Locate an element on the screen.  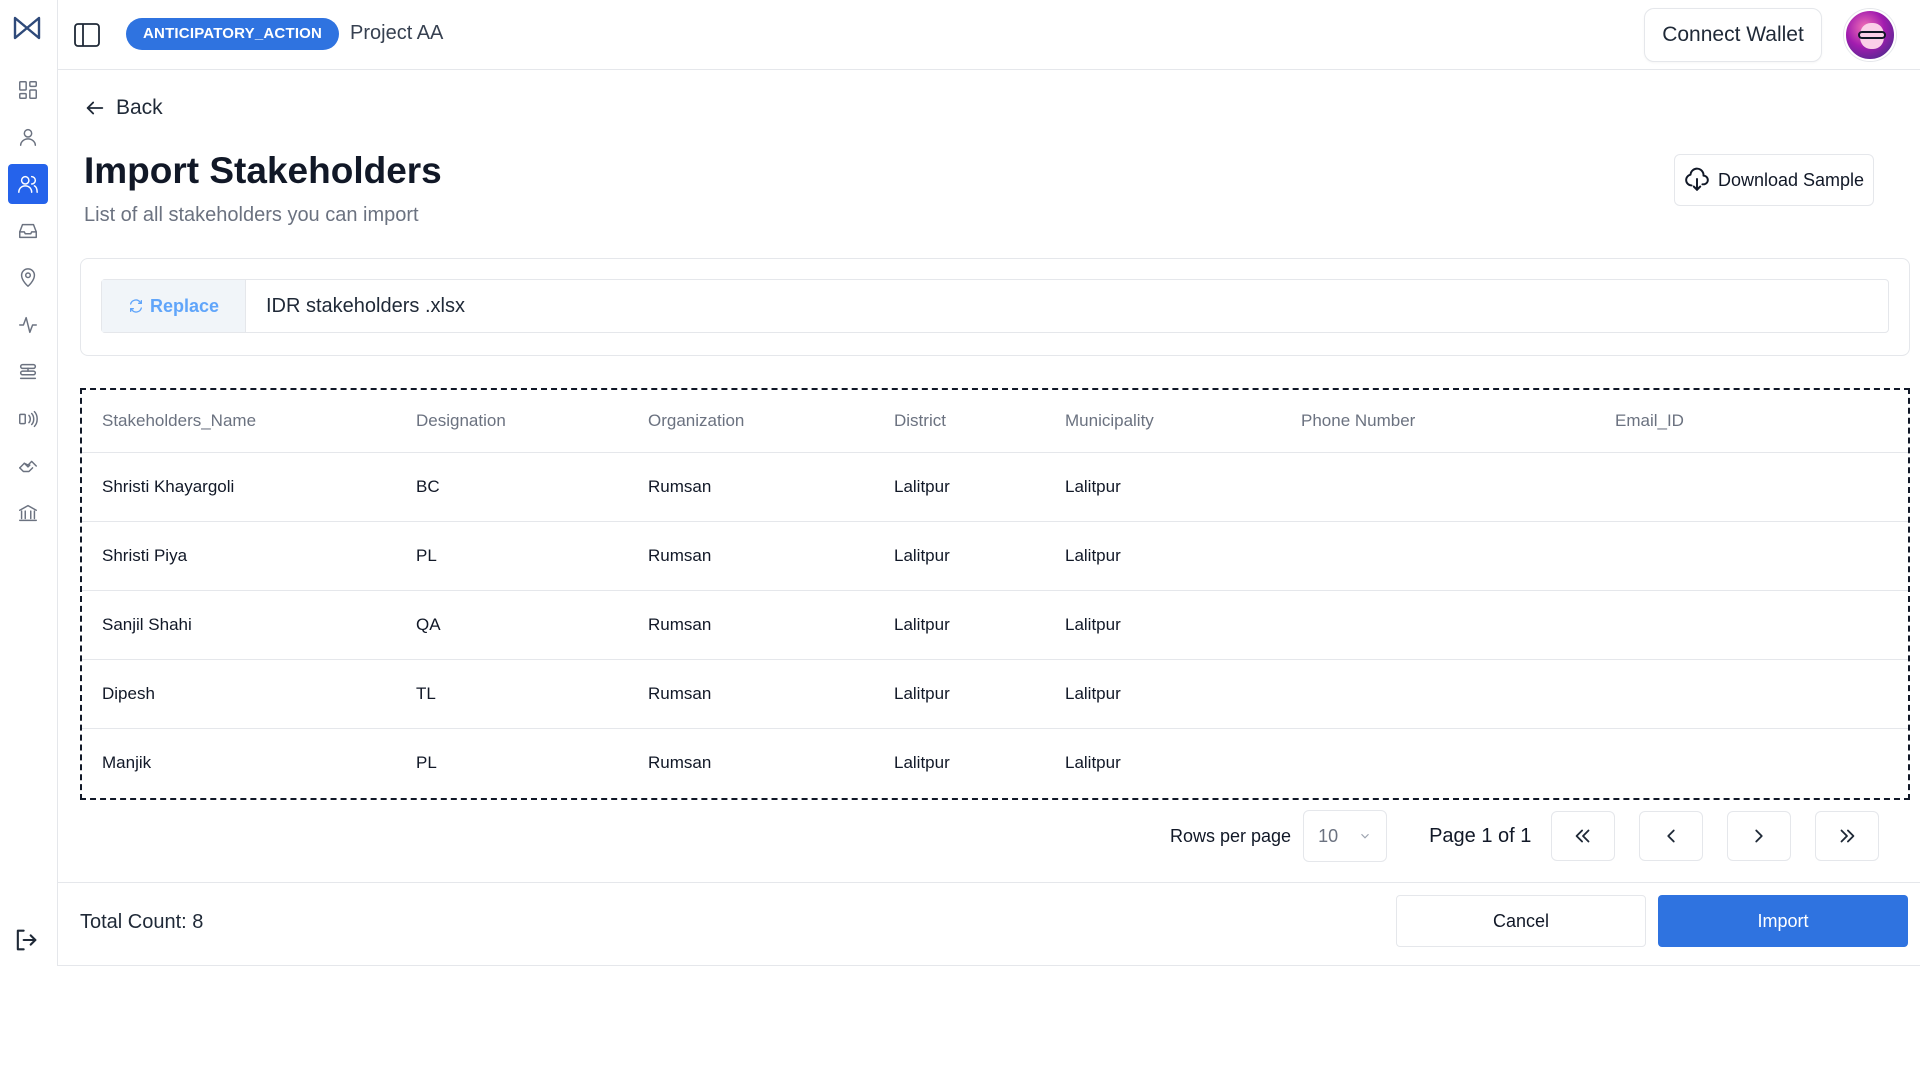
column-header: Municipality is located at coordinates (1163, 421).